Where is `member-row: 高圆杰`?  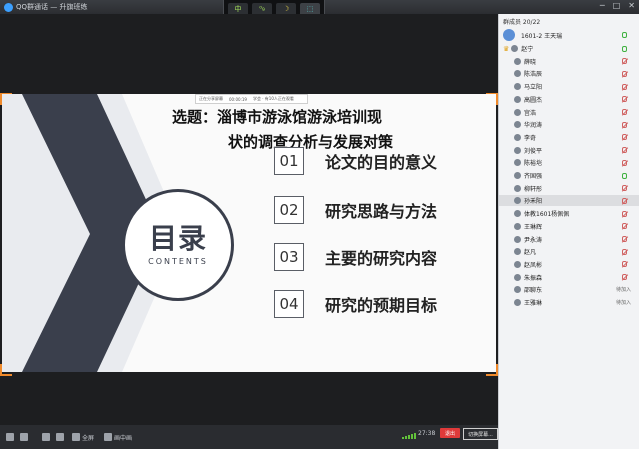 member-row: 高圆杰 is located at coordinates (569, 99).